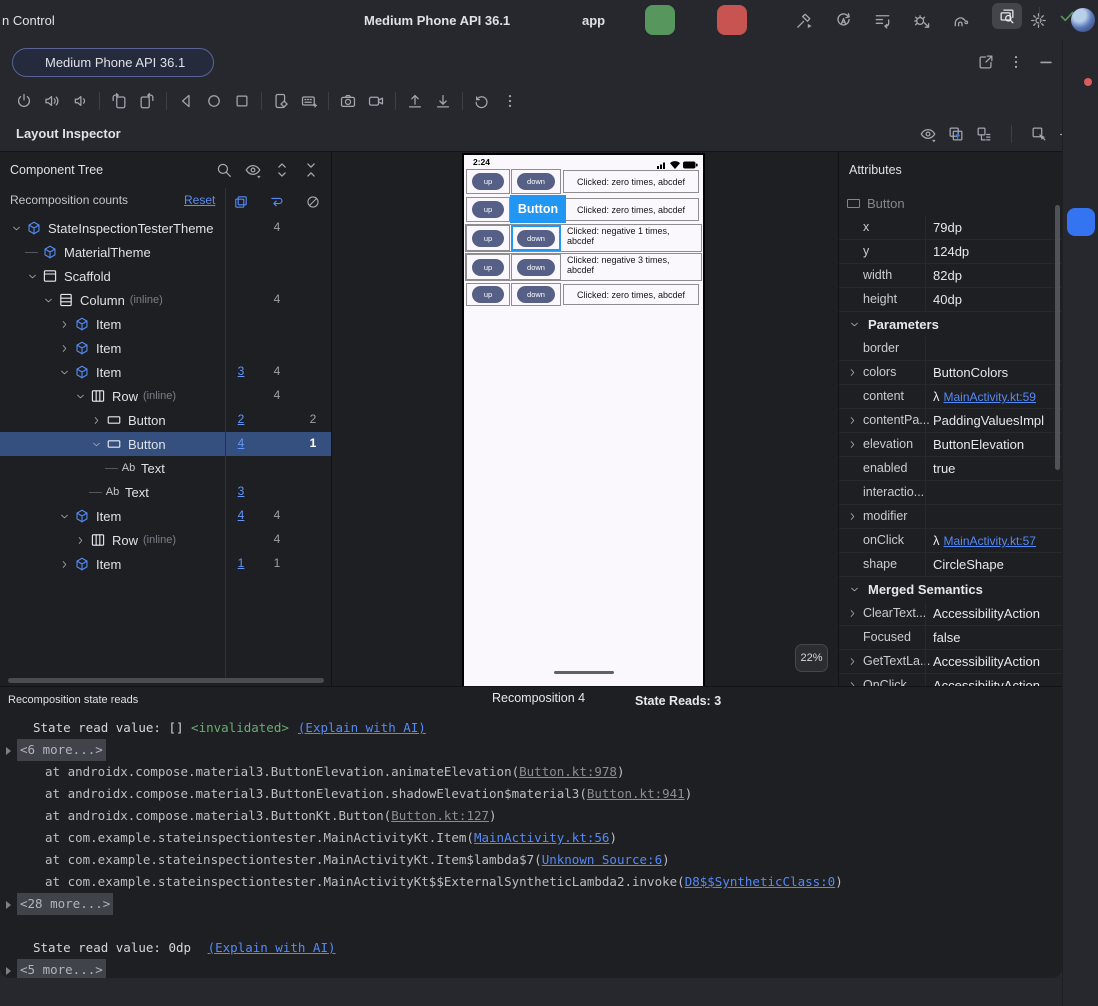  I want to click on tree-node-item: Item 4 4, so click(165, 516).